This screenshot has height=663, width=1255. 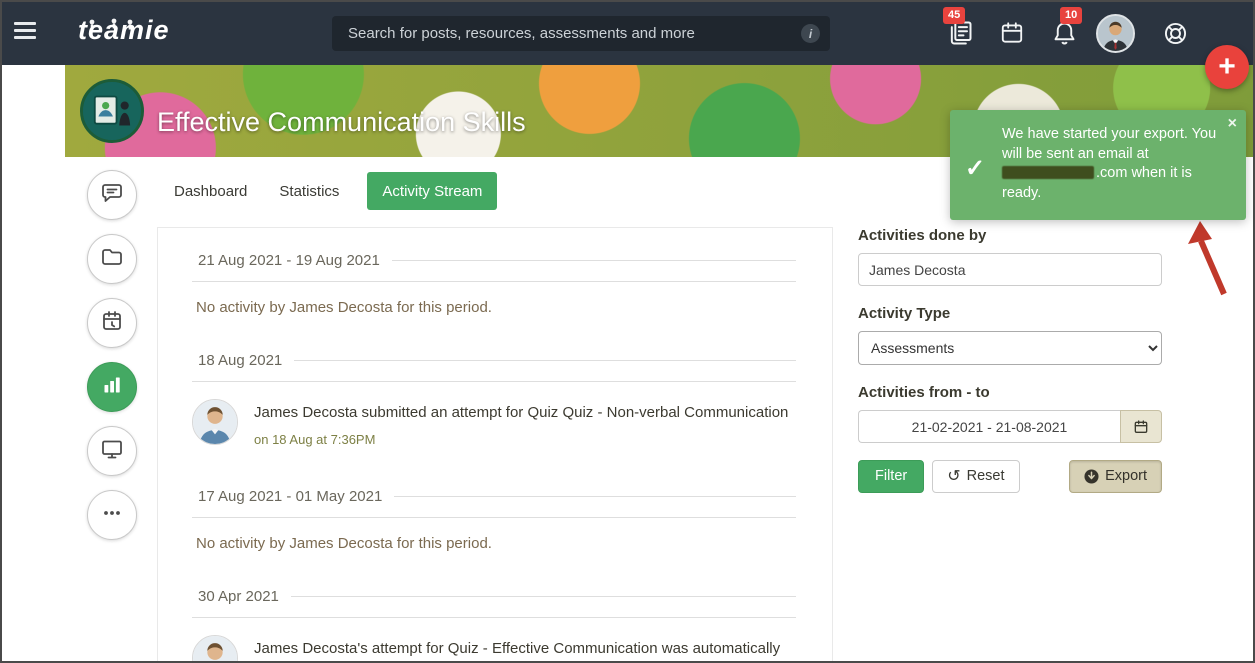 What do you see at coordinates (238, 596) in the screenshot?
I see `date-range-label: 30 Apr 2021` at bounding box center [238, 596].